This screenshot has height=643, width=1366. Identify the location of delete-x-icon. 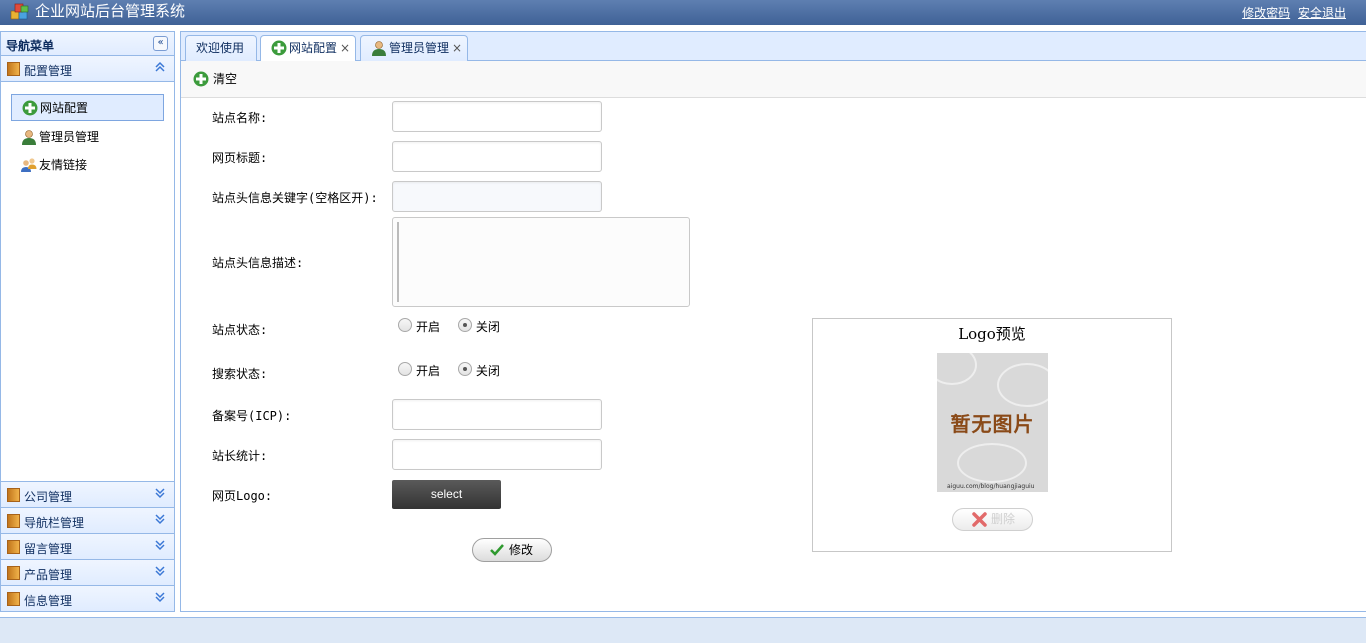
(979, 519).